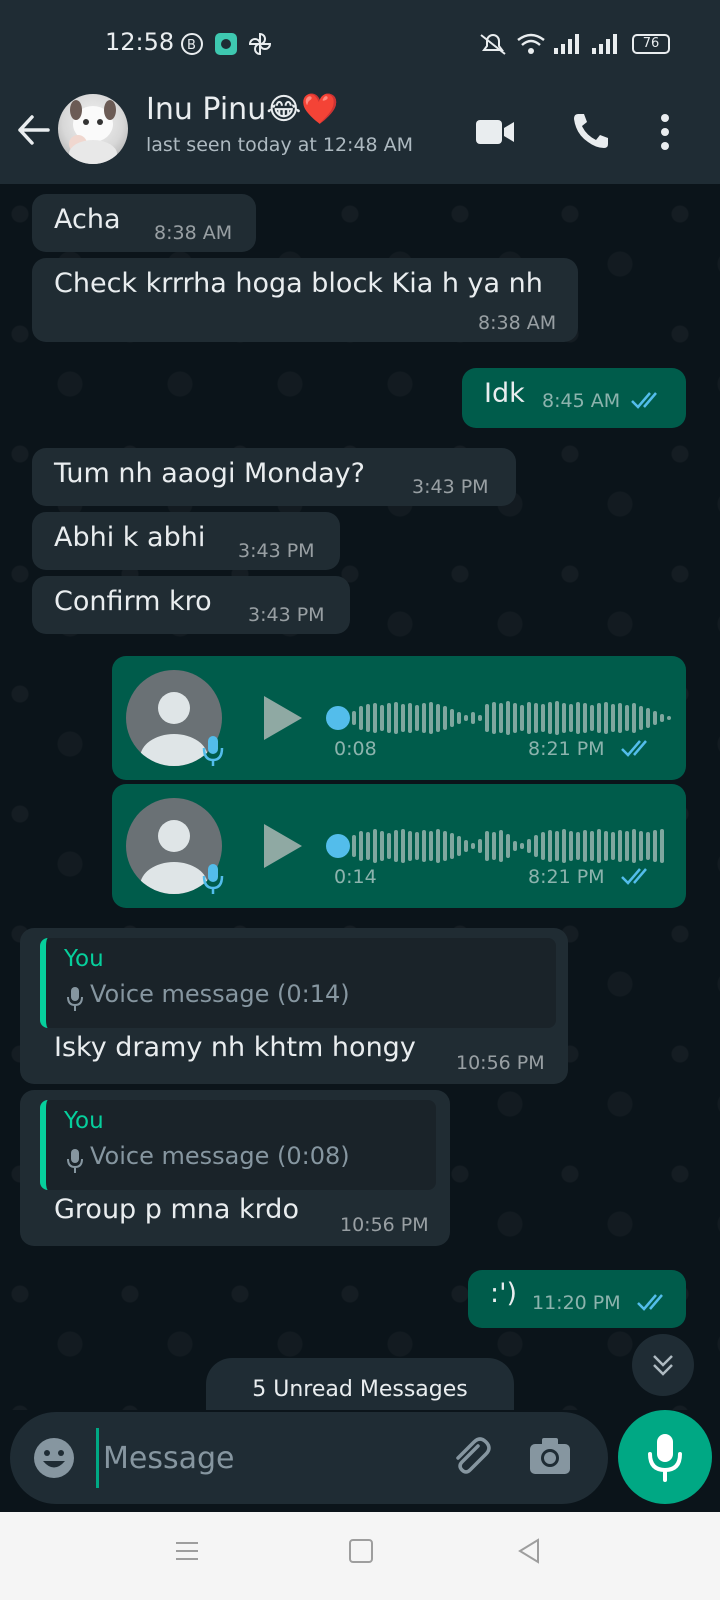 Image resolution: width=720 pixels, height=1600 pixels. Describe the element at coordinates (504, 393) in the screenshot. I see `message-text: Idk` at that location.